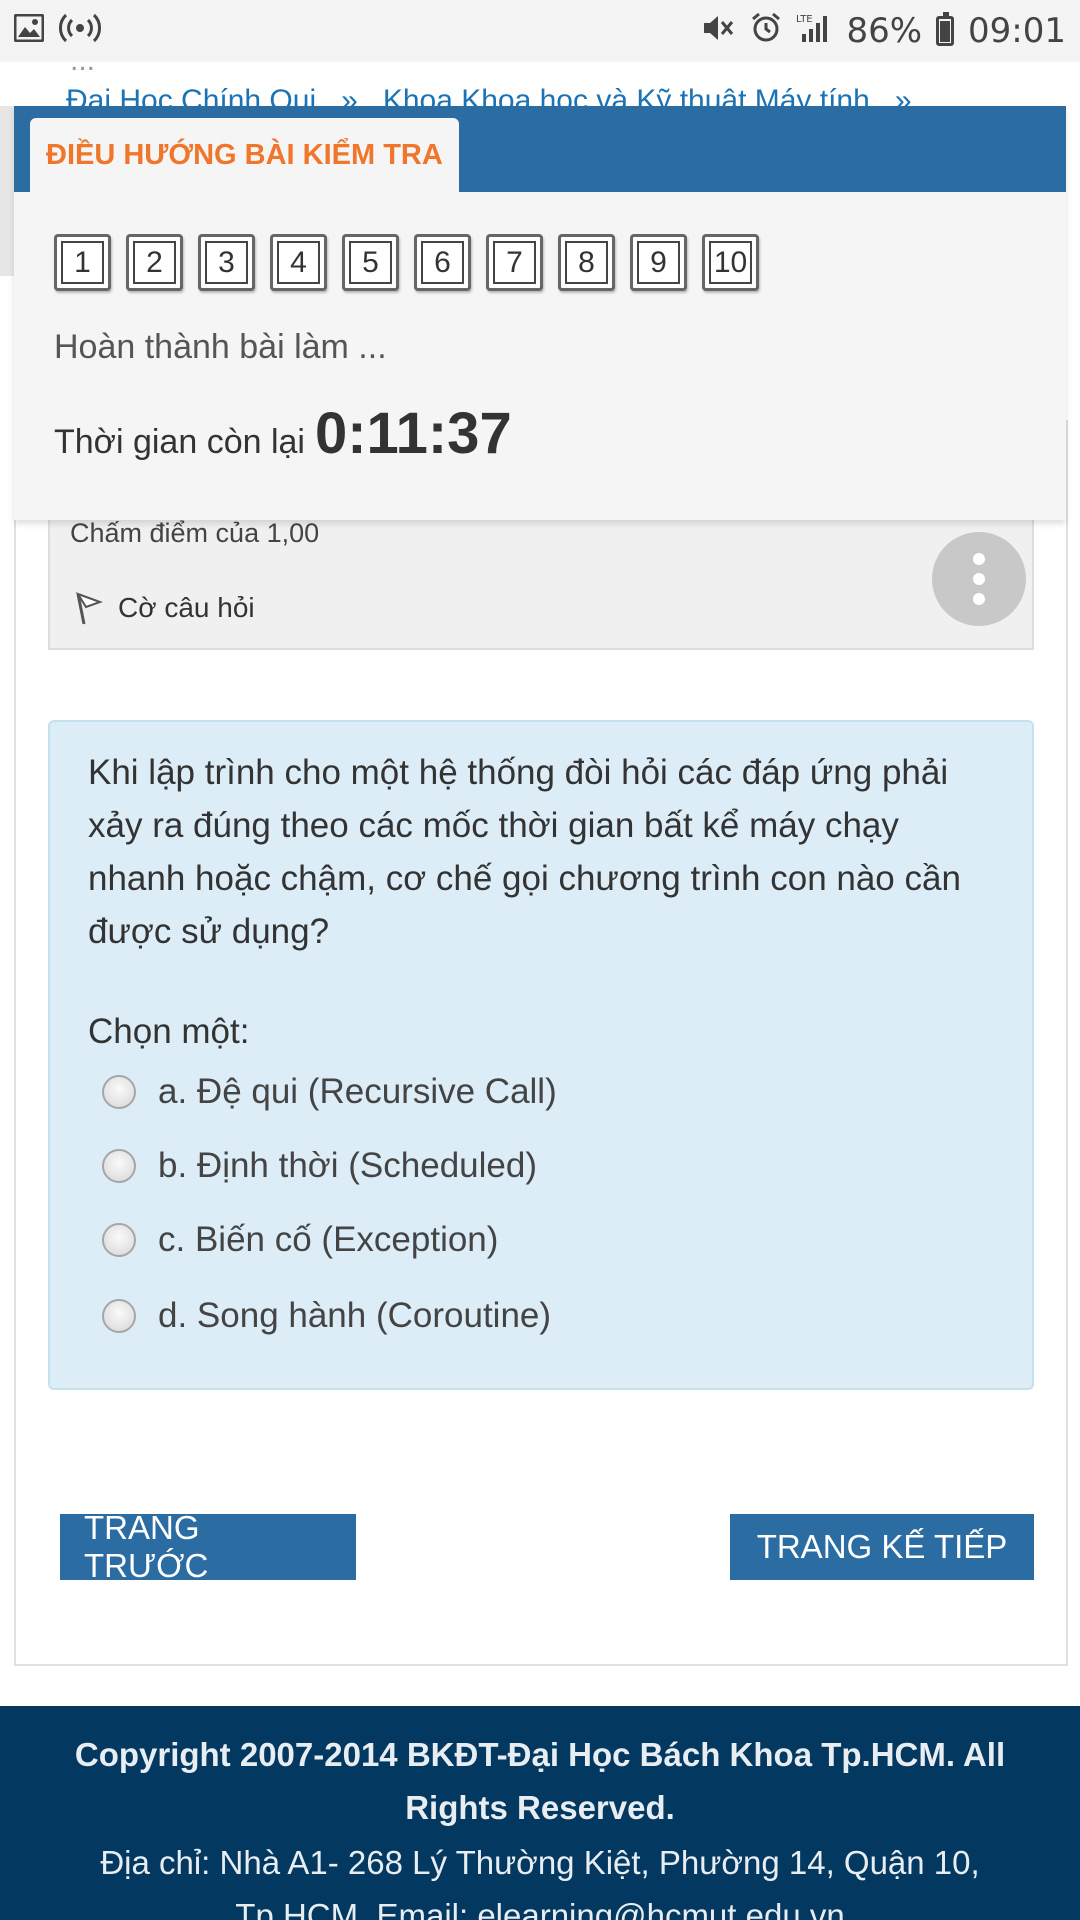  What do you see at coordinates (766, 31) in the screenshot?
I see `alarm-icon` at bounding box center [766, 31].